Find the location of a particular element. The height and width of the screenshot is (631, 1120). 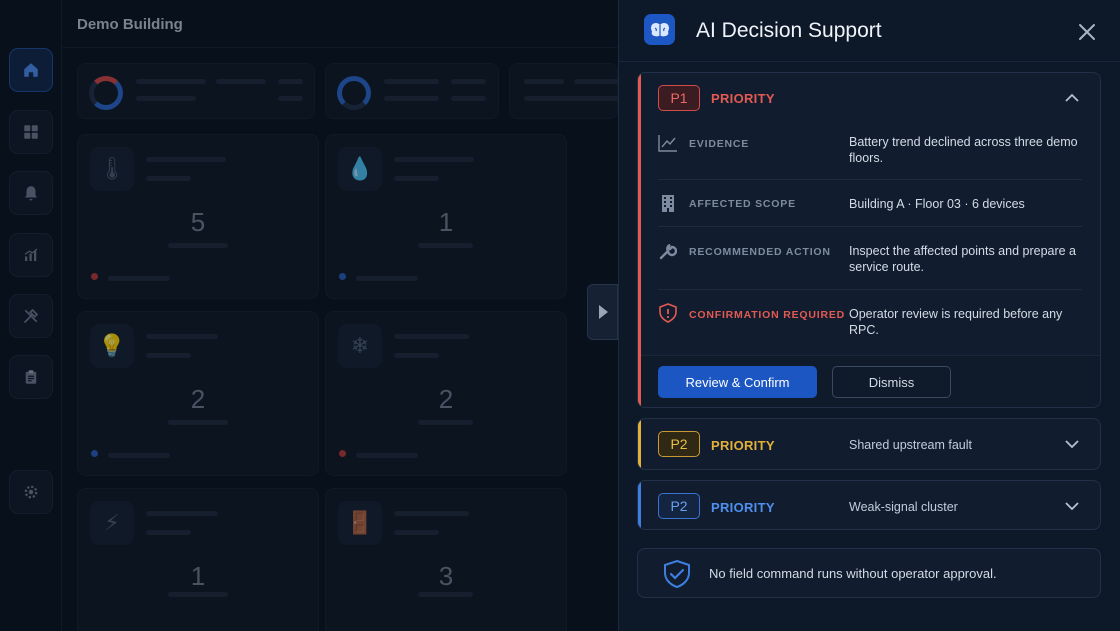

brain-icon is located at coordinates (659, 29).